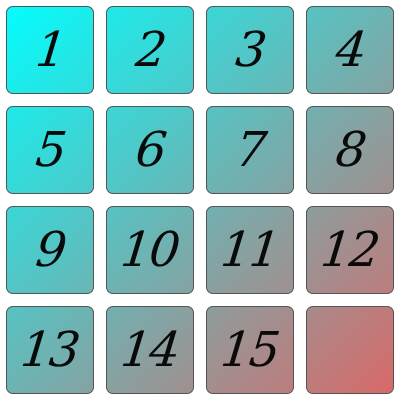 The image size is (400, 400). I want to click on tile-number: 7, so click(250, 150).